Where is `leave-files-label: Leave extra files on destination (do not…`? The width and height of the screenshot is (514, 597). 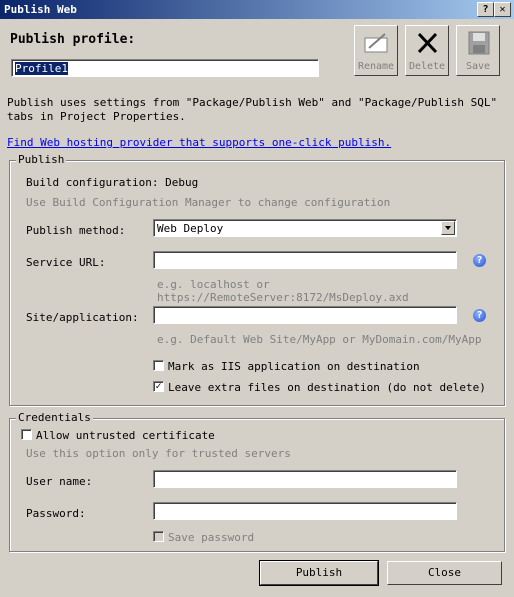
leave-files-label: Leave extra files on destination (do not… is located at coordinates (327, 387).